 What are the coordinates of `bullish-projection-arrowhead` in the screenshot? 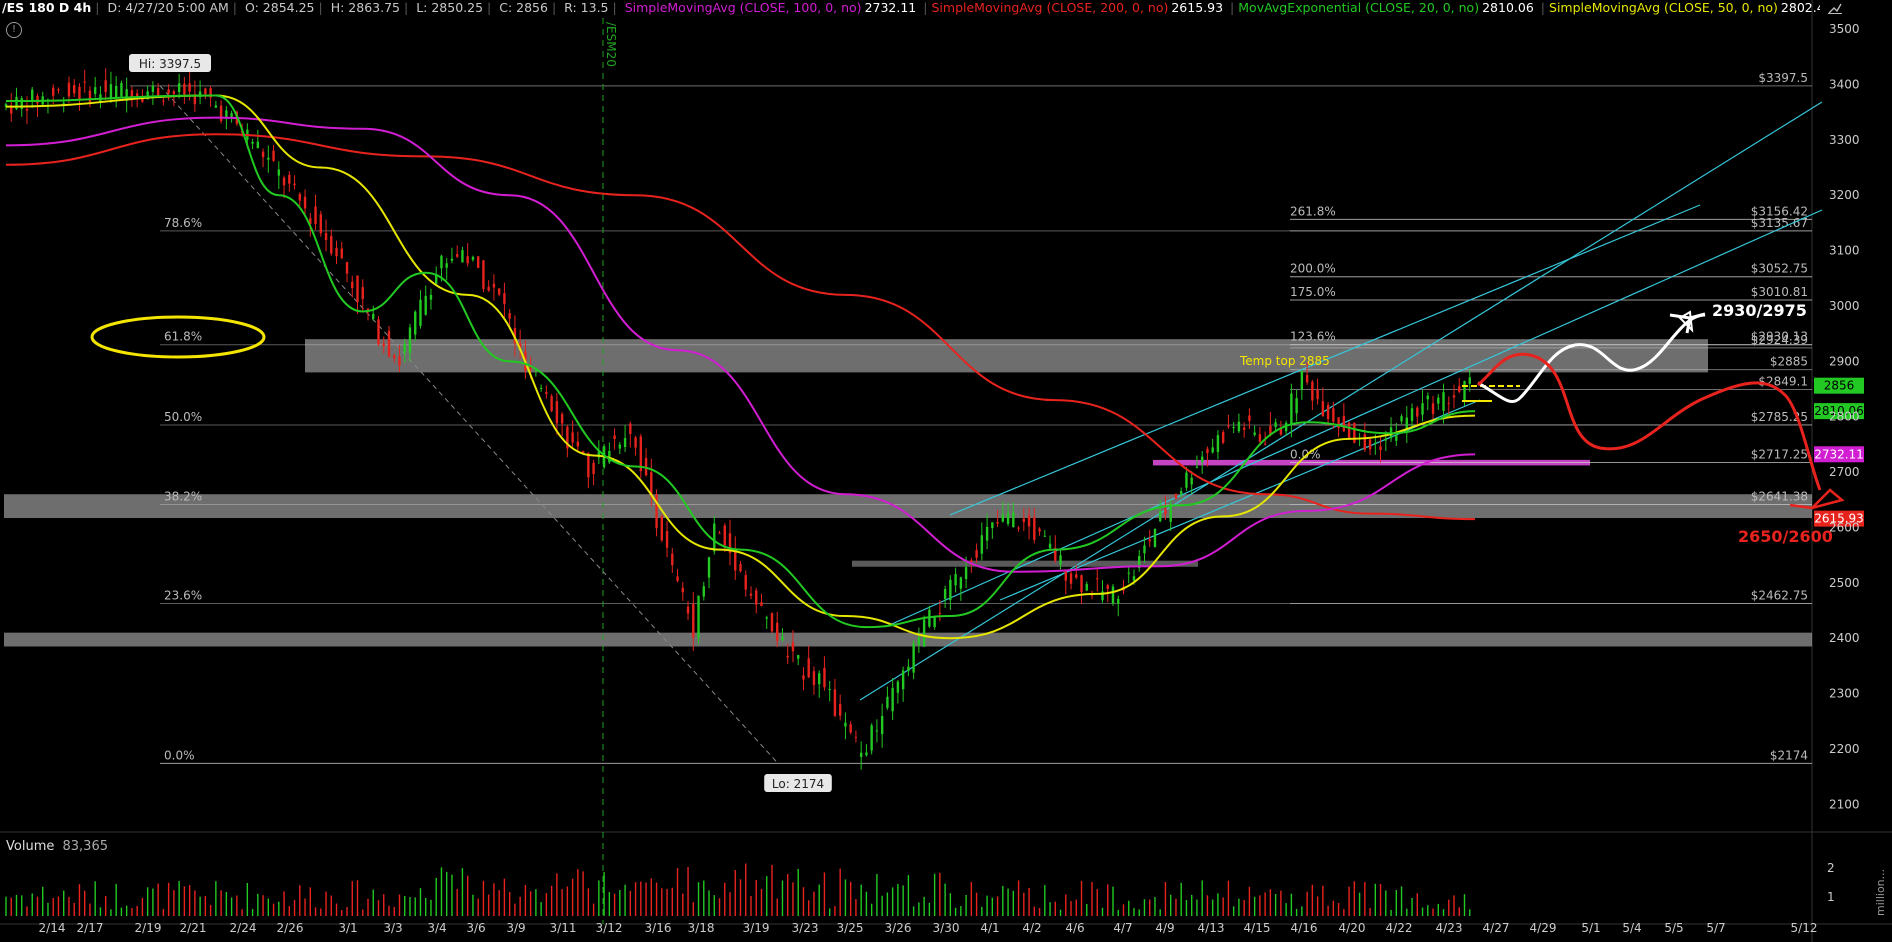 It's located at (1687, 323).